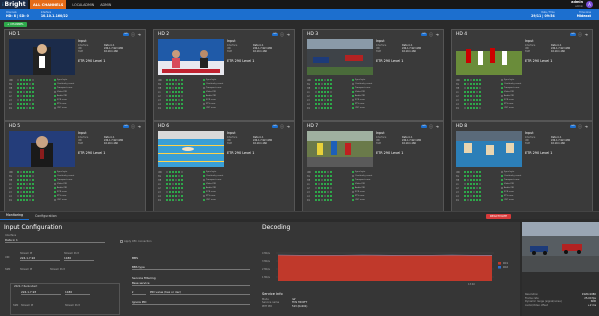  What do you see at coordinates (105, 5) in the screenshot?
I see `nav-admin: ADMIN` at bounding box center [105, 5].